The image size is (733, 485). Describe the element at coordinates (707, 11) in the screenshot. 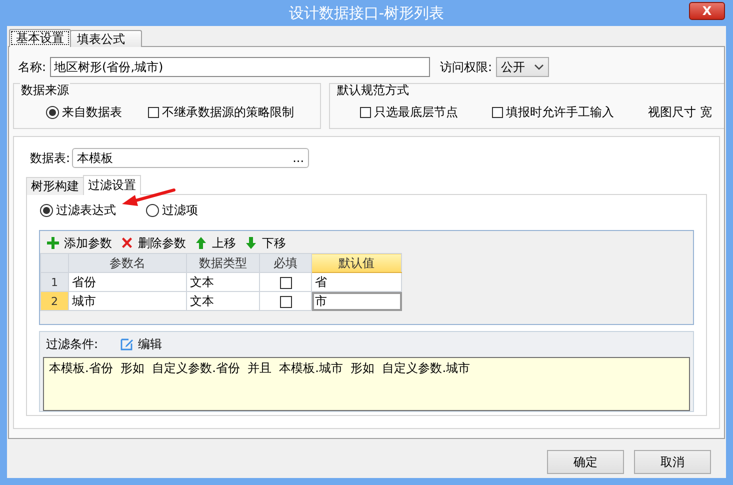

I see `close-button: X` at that location.